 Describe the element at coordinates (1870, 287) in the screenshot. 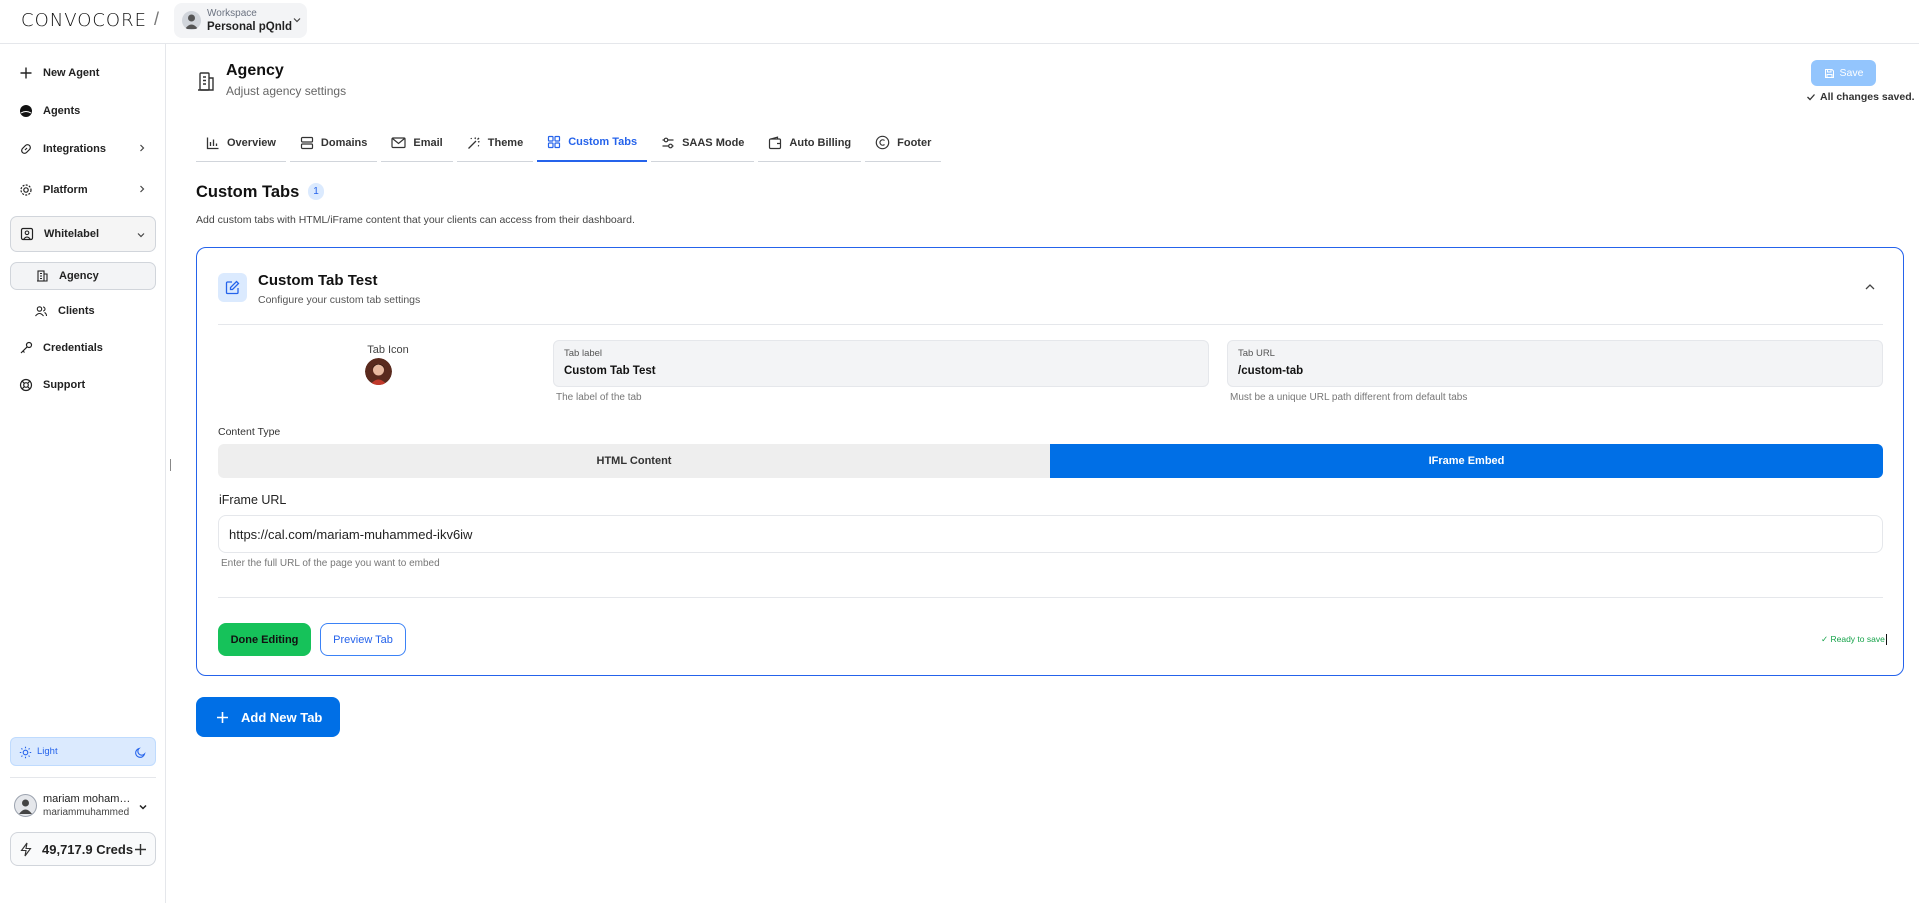

I see `chevron-up-icon` at that location.